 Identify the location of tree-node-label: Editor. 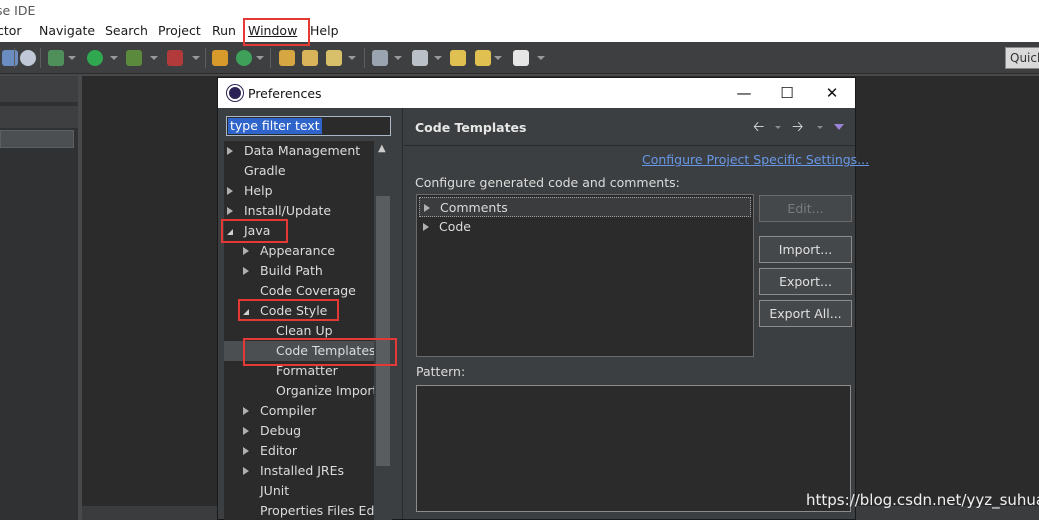
(278, 450).